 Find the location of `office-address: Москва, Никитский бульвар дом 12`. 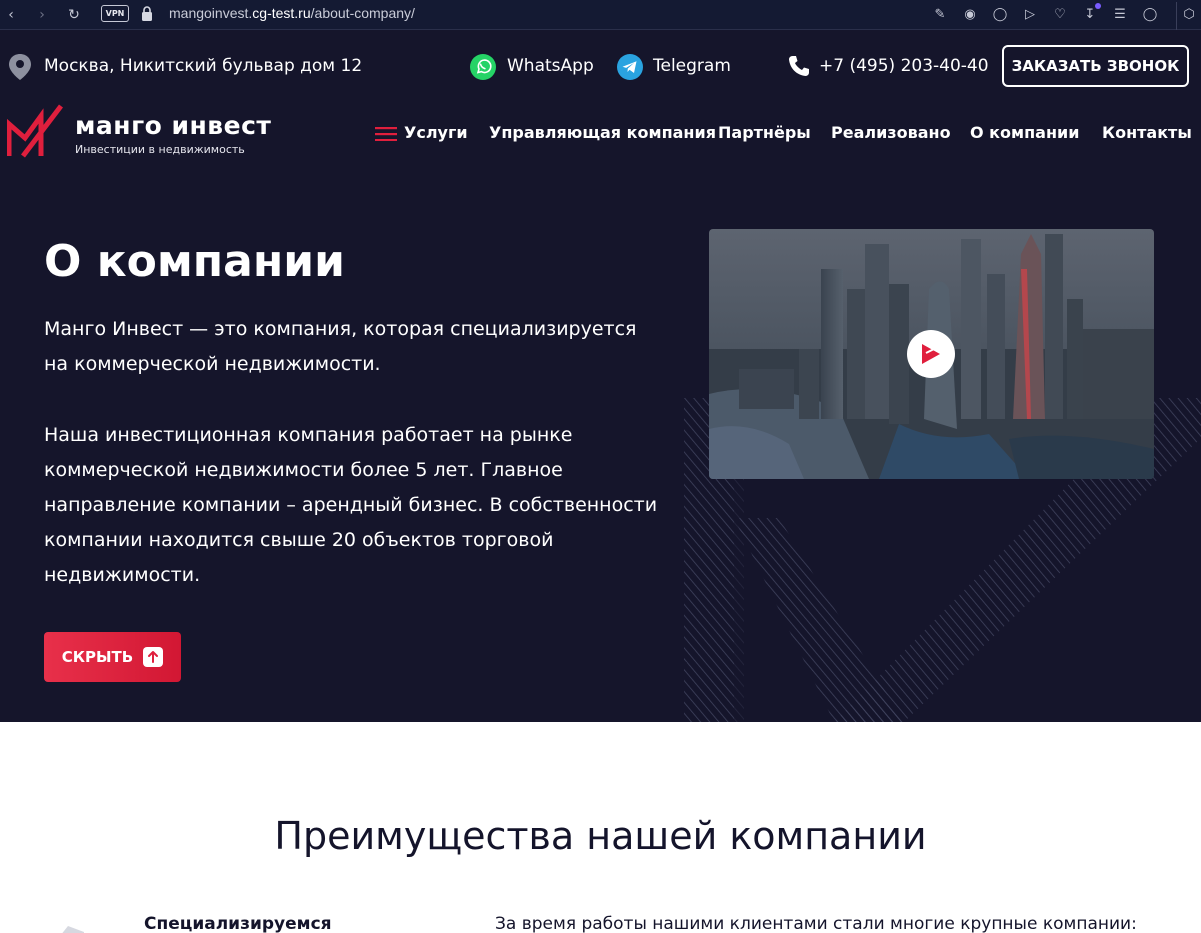

office-address: Москва, Никитский бульвар дом 12 is located at coordinates (203, 66).